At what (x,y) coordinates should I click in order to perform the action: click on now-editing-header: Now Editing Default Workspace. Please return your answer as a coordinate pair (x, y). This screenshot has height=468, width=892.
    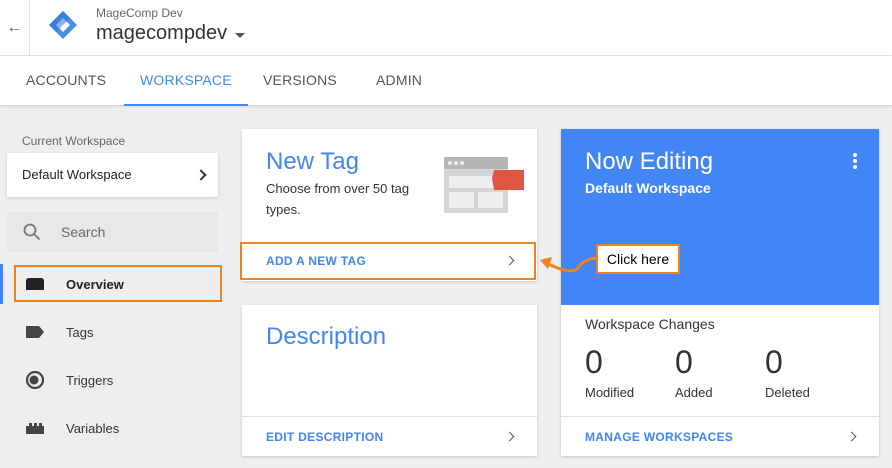
    Looking at the image, I should click on (720, 217).